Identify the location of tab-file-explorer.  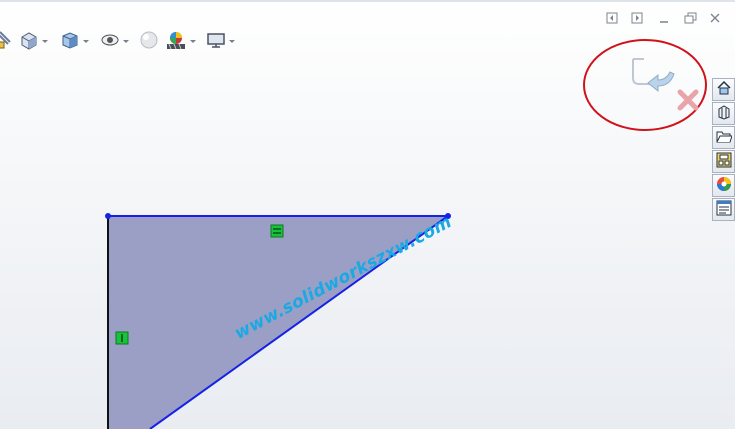
(723, 137).